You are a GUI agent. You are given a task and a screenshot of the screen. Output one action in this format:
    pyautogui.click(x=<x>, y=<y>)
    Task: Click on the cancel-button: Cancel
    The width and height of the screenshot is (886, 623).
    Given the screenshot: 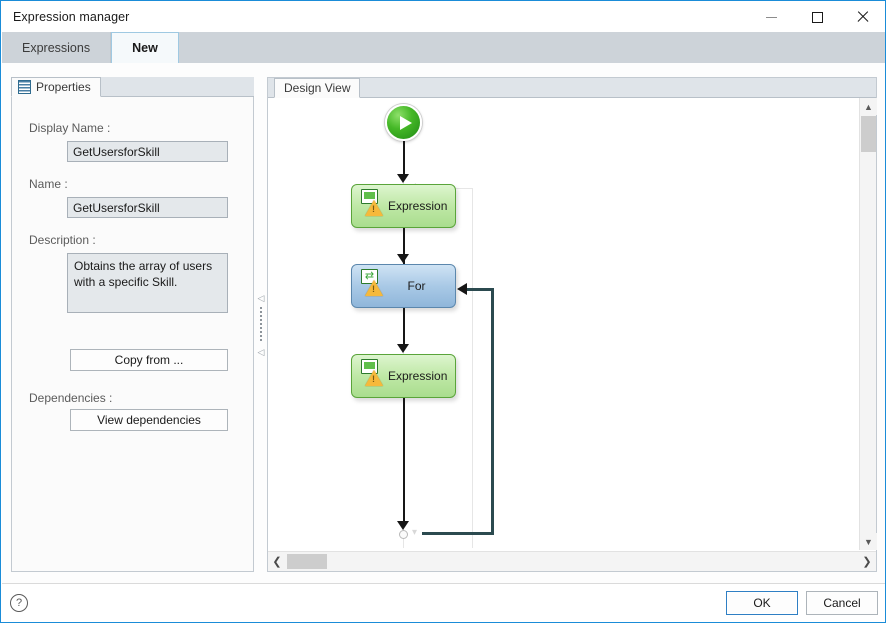 What is the action you would take?
    pyautogui.click(x=842, y=603)
    